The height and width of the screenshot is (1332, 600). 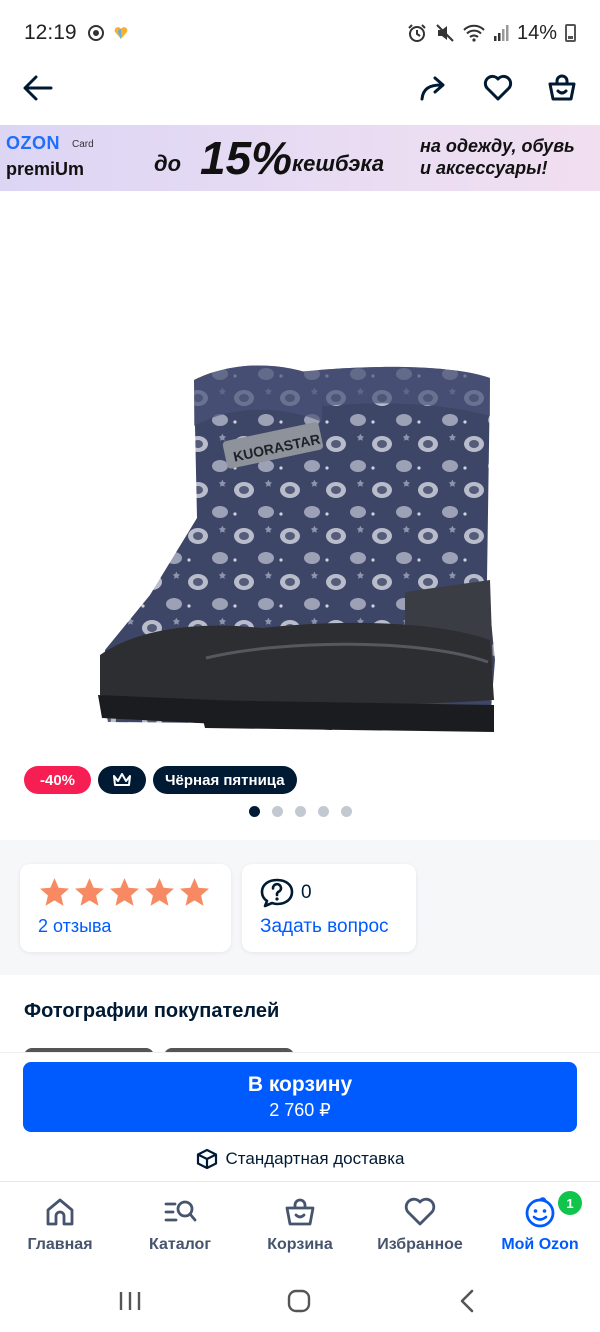 What do you see at coordinates (45, 169) in the screenshot?
I see `banner-premium: premiUm` at bounding box center [45, 169].